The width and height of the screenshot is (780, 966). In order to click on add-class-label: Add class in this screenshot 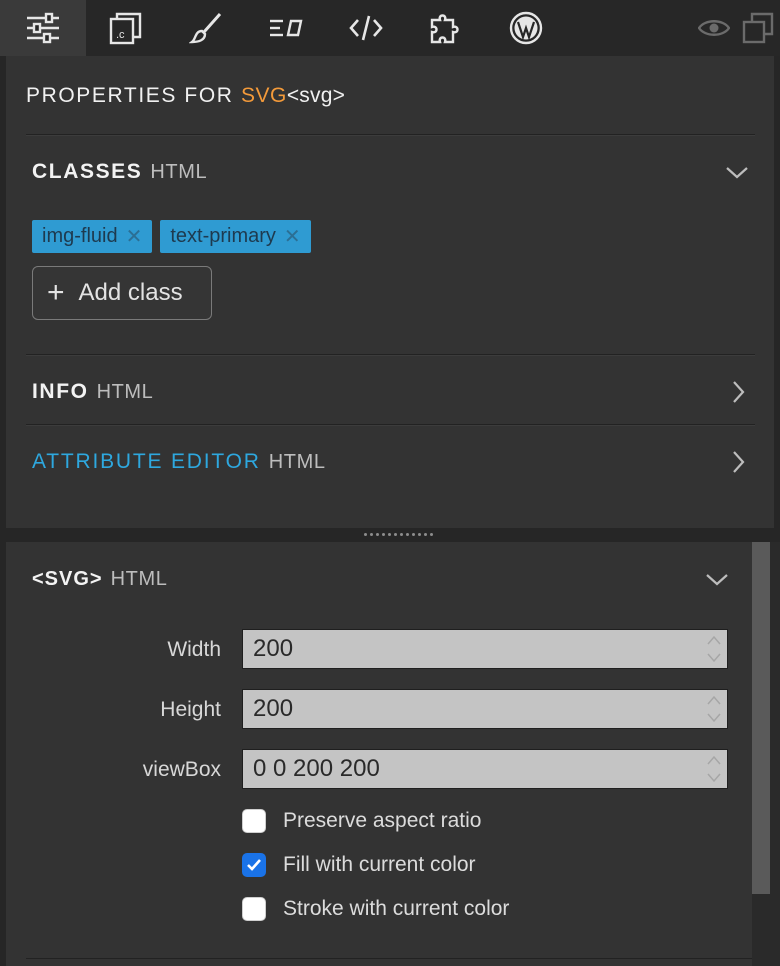, I will do `click(130, 292)`.